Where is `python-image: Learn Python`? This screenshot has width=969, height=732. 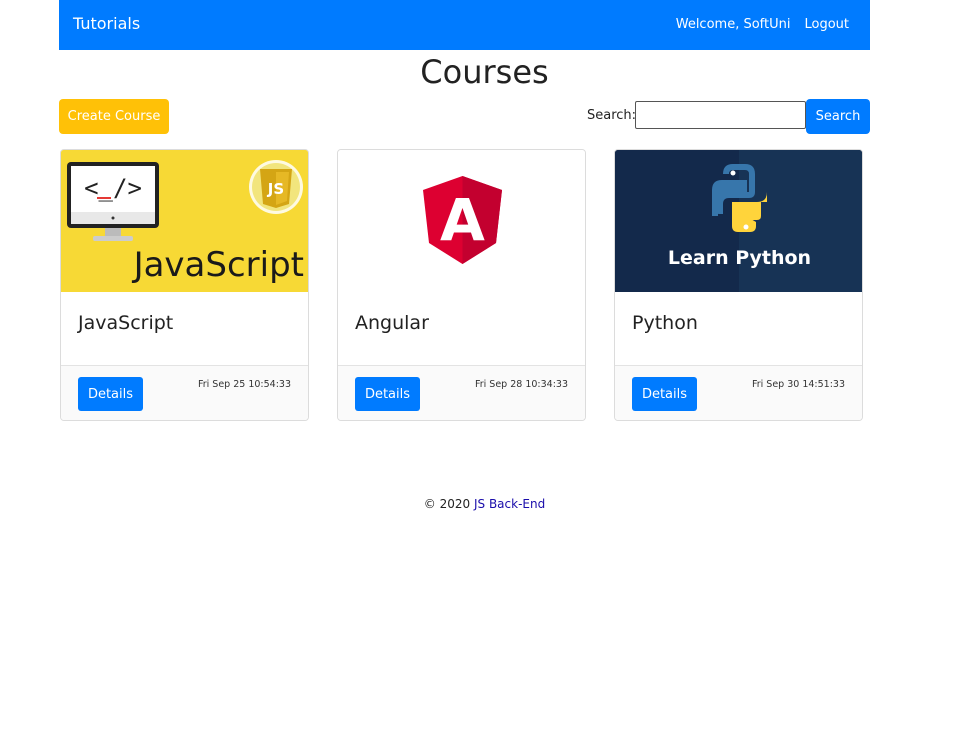
python-image: Learn Python is located at coordinates (738, 221).